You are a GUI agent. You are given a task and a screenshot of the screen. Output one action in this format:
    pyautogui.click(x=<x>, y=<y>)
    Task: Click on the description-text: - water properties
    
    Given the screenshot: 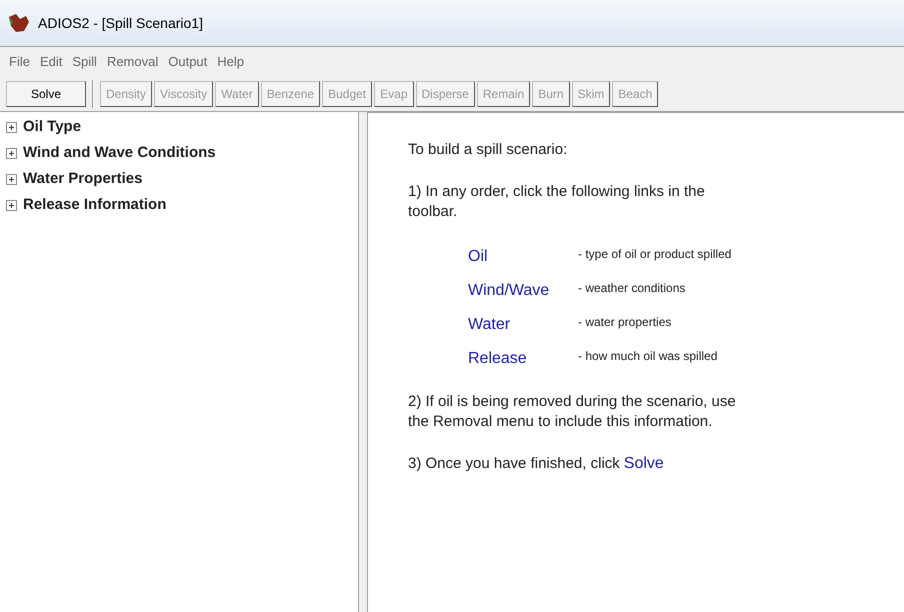 What is the action you would take?
    pyautogui.click(x=625, y=322)
    